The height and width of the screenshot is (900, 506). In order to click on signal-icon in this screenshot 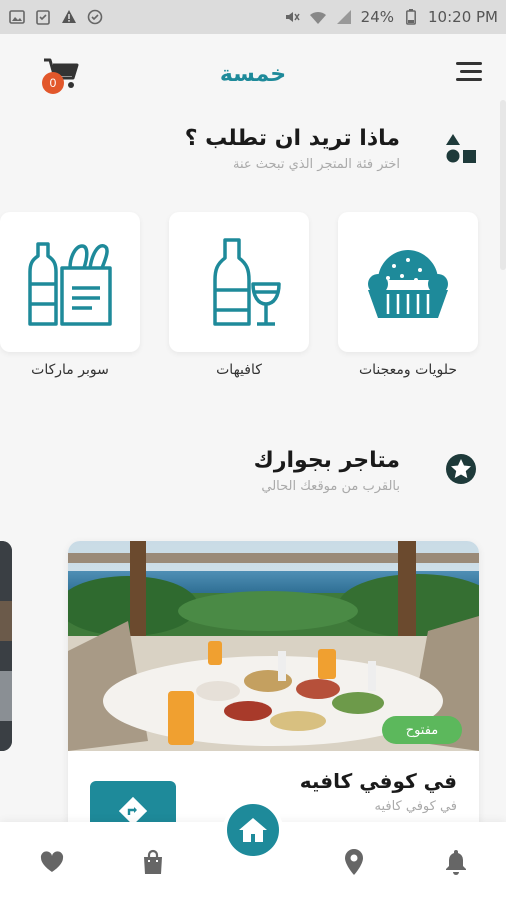, I will do `click(344, 17)`.